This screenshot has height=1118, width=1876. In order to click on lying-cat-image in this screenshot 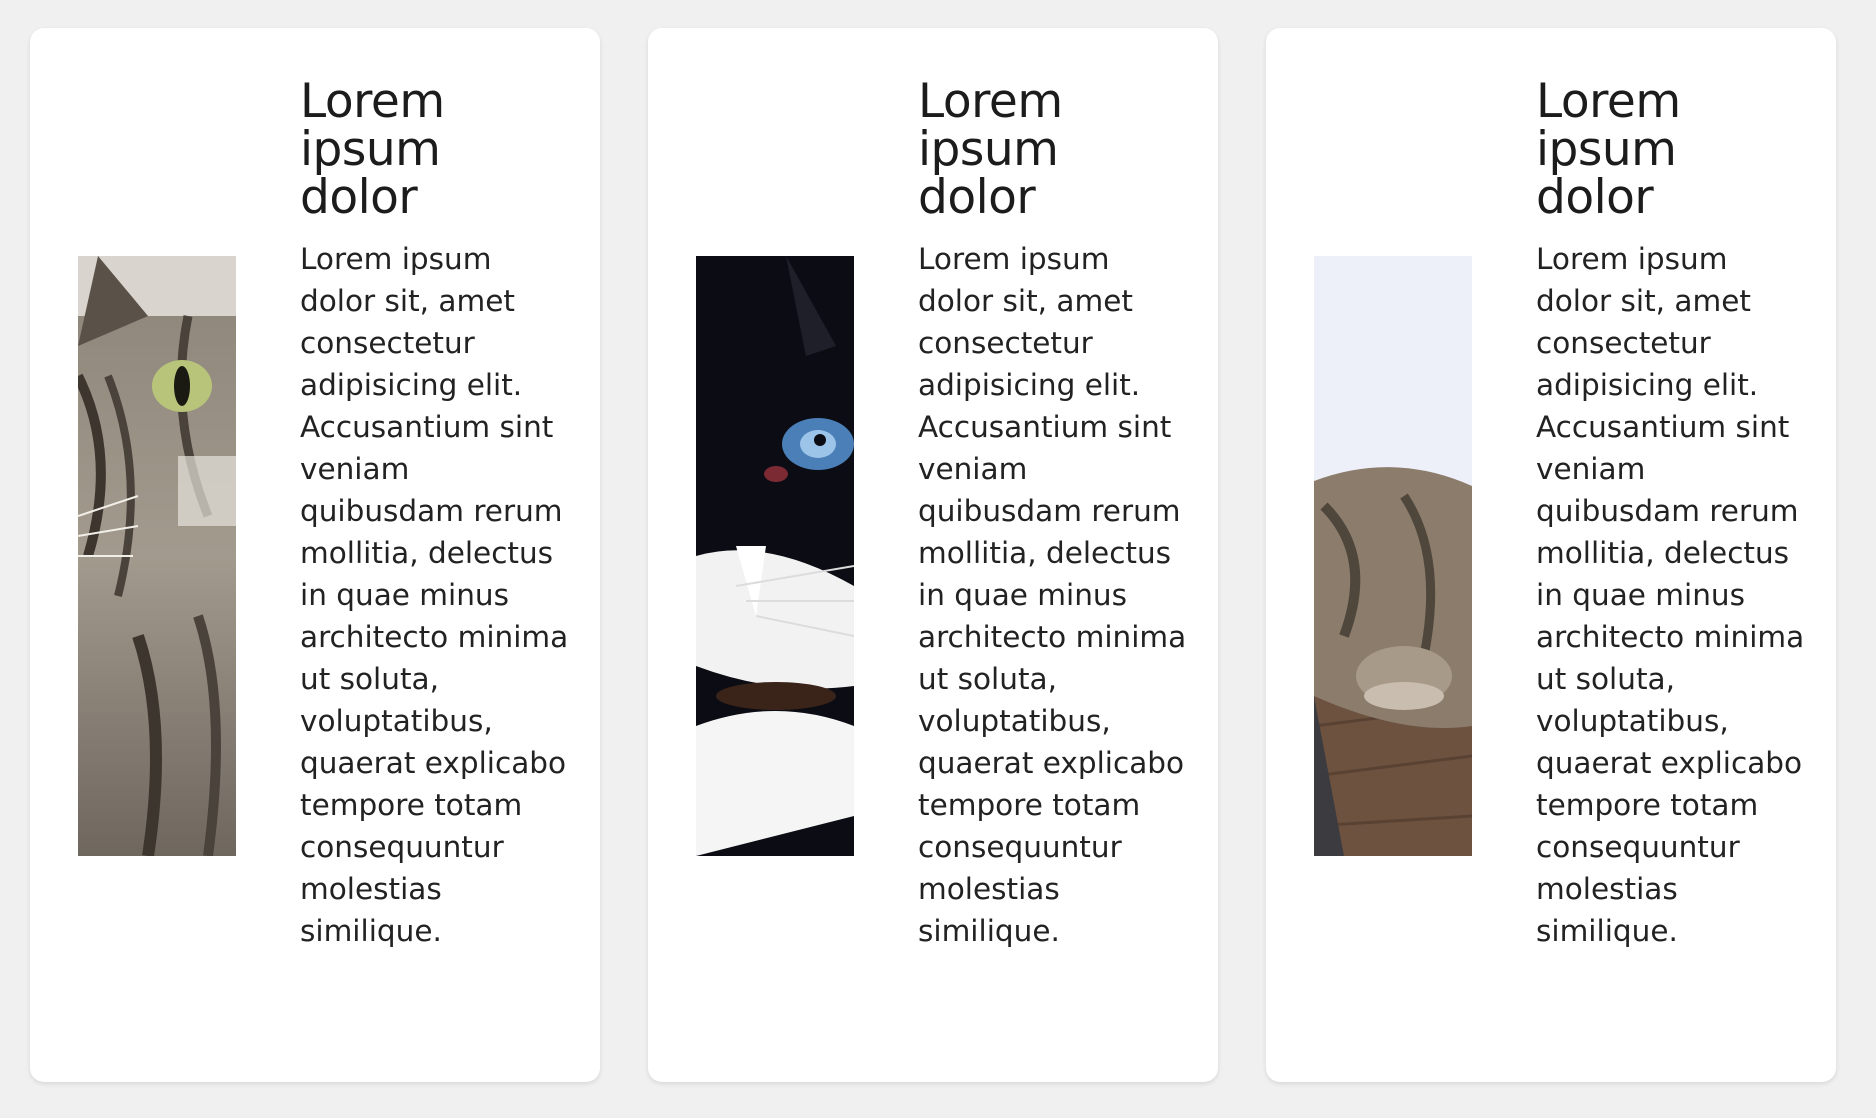, I will do `click(1393, 556)`.